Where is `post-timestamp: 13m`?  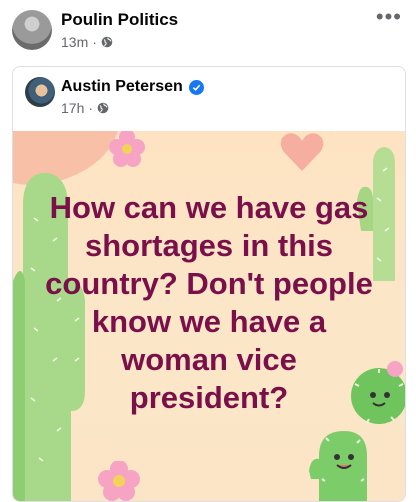
post-timestamp: 13m is located at coordinates (74, 42).